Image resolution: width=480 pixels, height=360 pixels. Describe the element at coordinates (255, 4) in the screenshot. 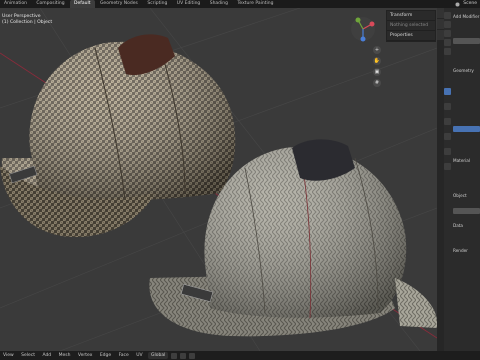

I see `tab-texture-painting: Texture Painting` at that location.